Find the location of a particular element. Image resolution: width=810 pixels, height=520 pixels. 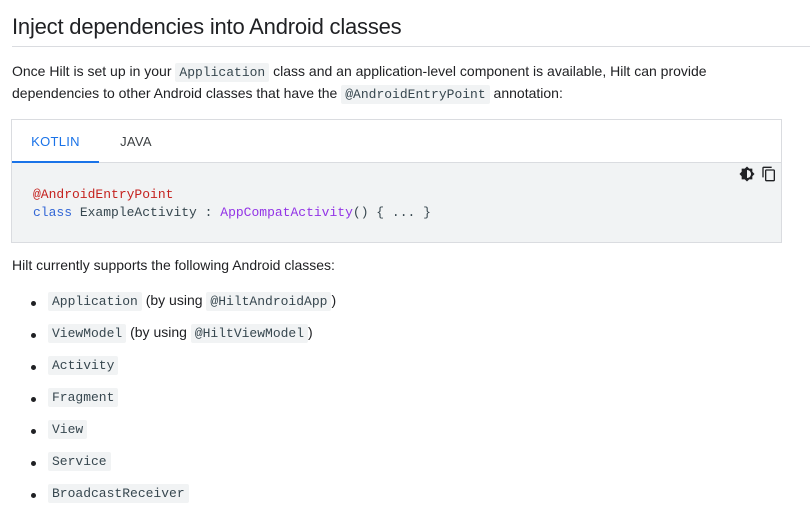

code-annotation: @AndroidEntryPoint is located at coordinates (103, 194).